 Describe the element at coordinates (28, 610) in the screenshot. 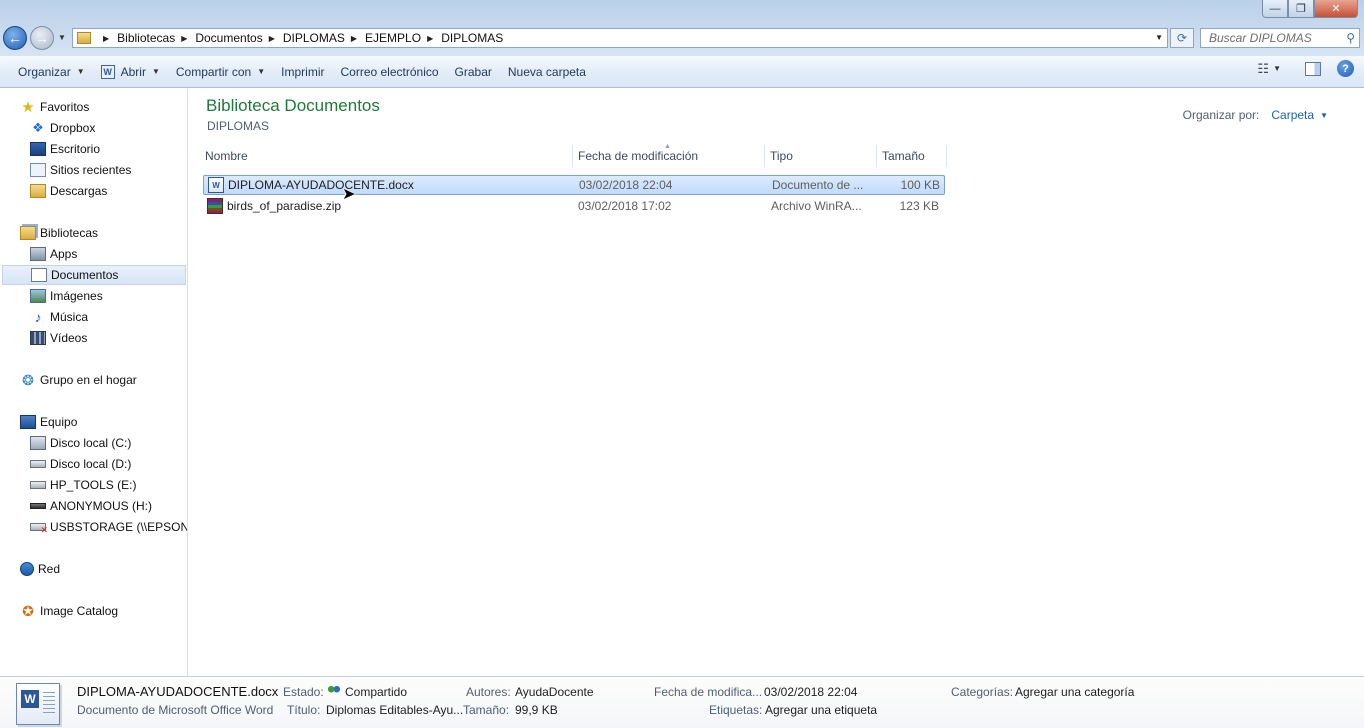

I see `image-catalog-icon: ✪` at that location.